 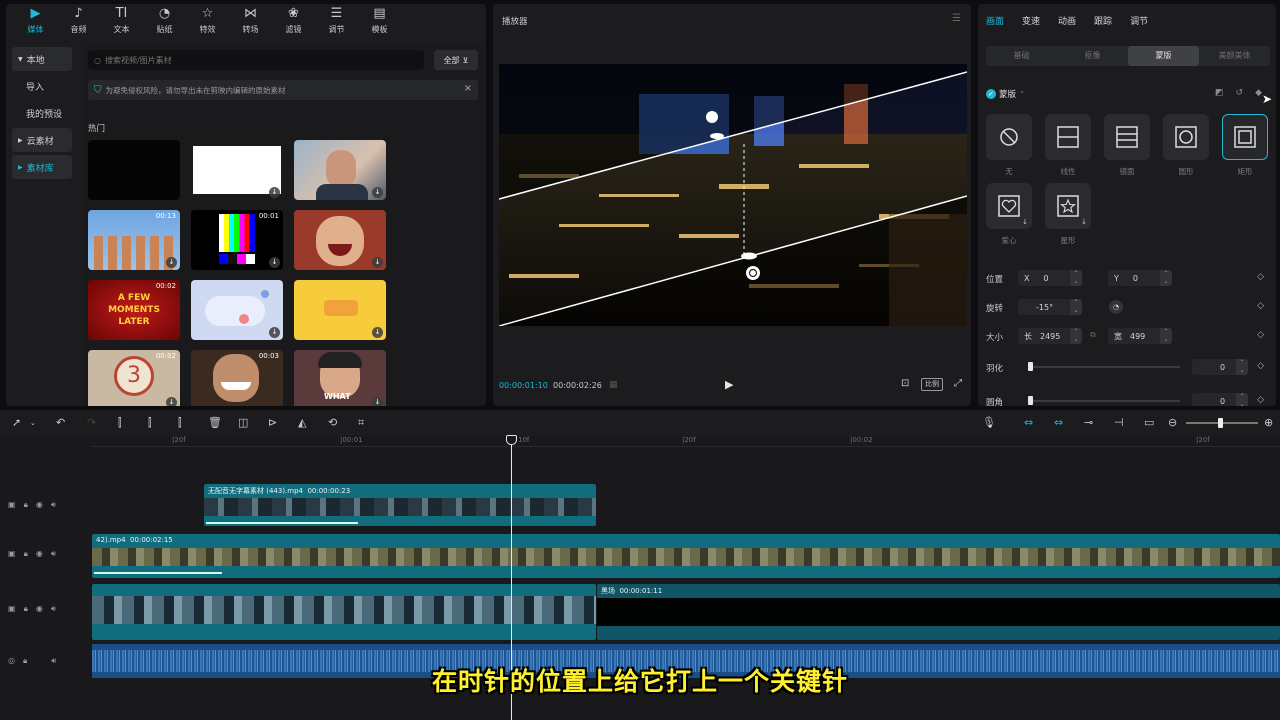 I want to click on fit-icon: ⊡, so click(x=905, y=383).